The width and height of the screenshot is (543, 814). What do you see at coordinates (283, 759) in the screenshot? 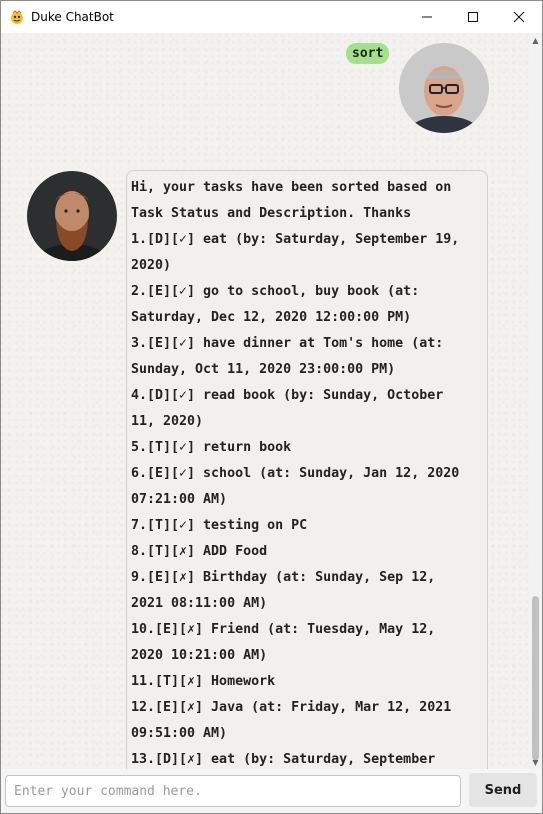
I see `bot-message-line: 13.[D][✗] eat (by: Saturday, September` at bounding box center [283, 759].